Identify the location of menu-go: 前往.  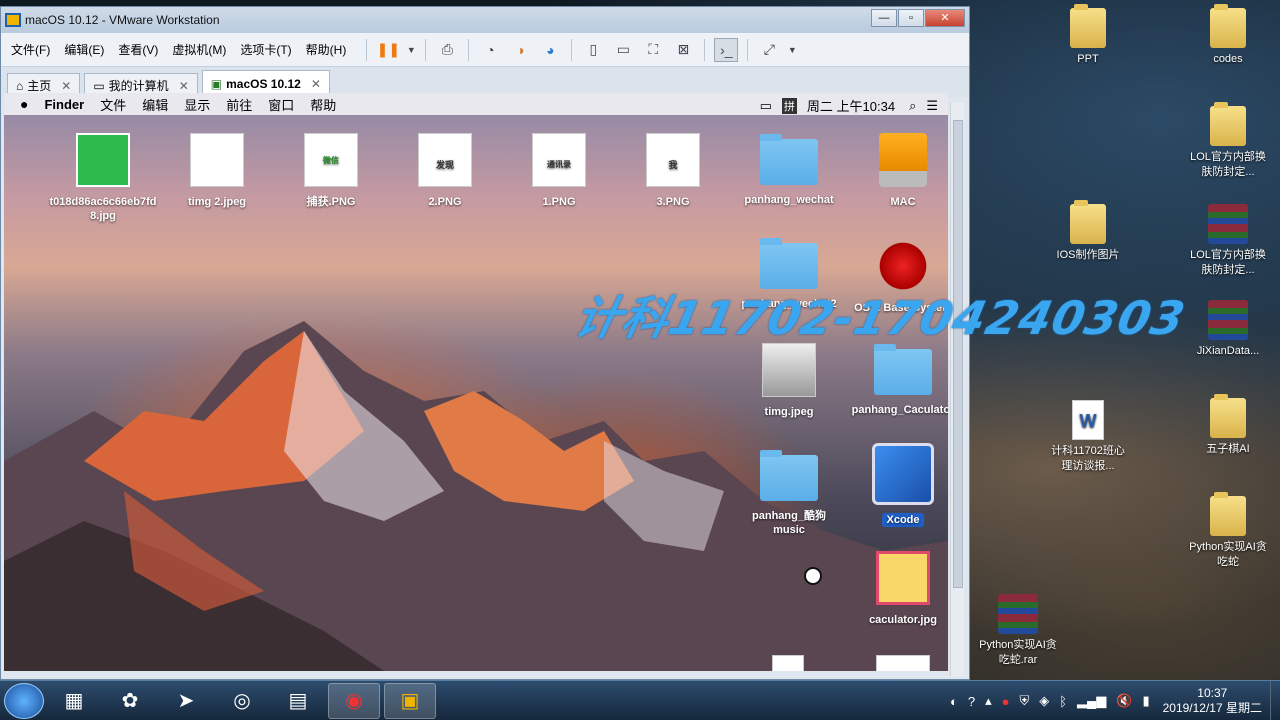
(239, 104).